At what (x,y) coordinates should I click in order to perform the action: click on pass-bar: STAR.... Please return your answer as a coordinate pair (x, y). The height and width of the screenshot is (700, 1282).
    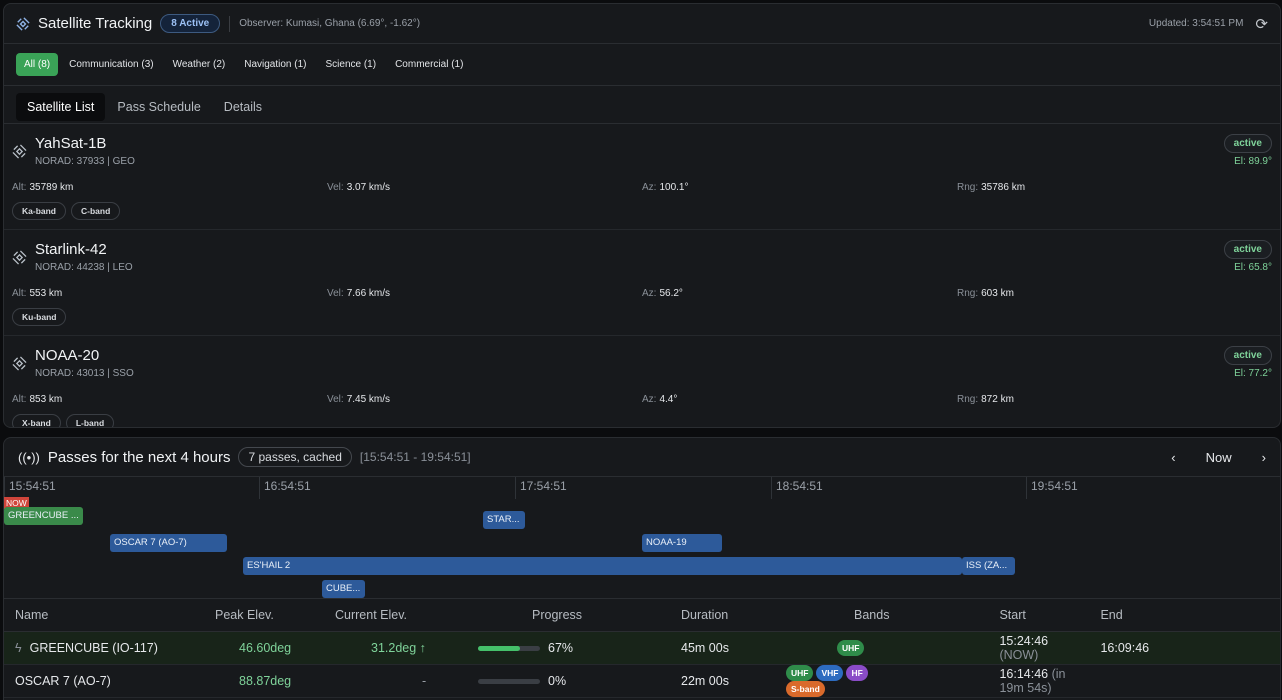
    Looking at the image, I should click on (504, 520).